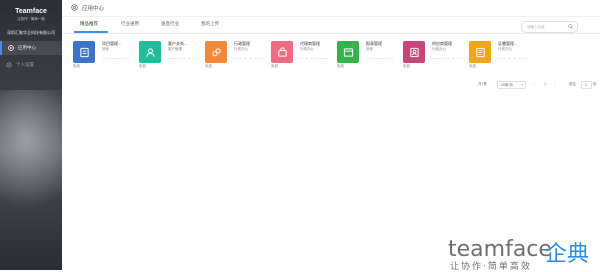  What do you see at coordinates (91, 32) in the screenshot?
I see `active-tab-indicator` at bounding box center [91, 32].